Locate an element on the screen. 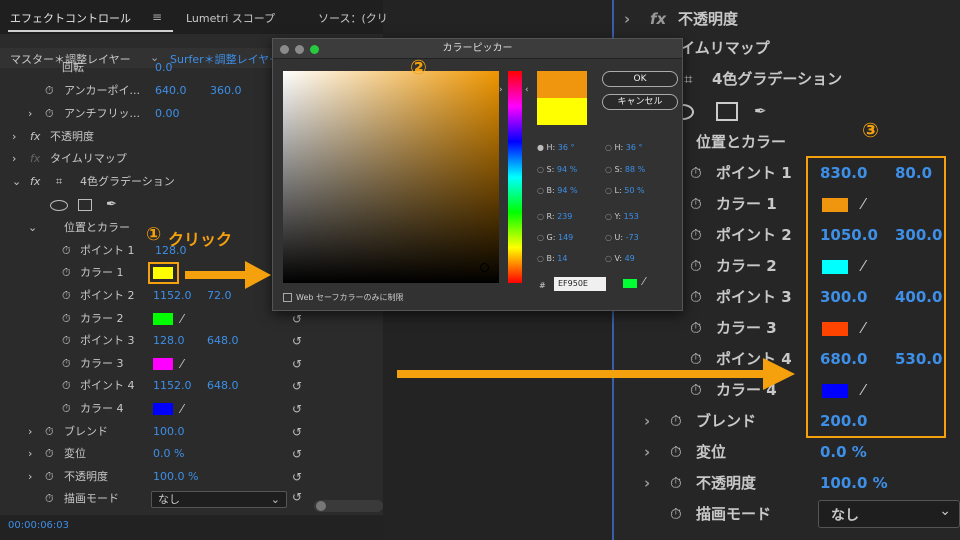  hue-slider-left-arrow: › is located at coordinates (501, 90).